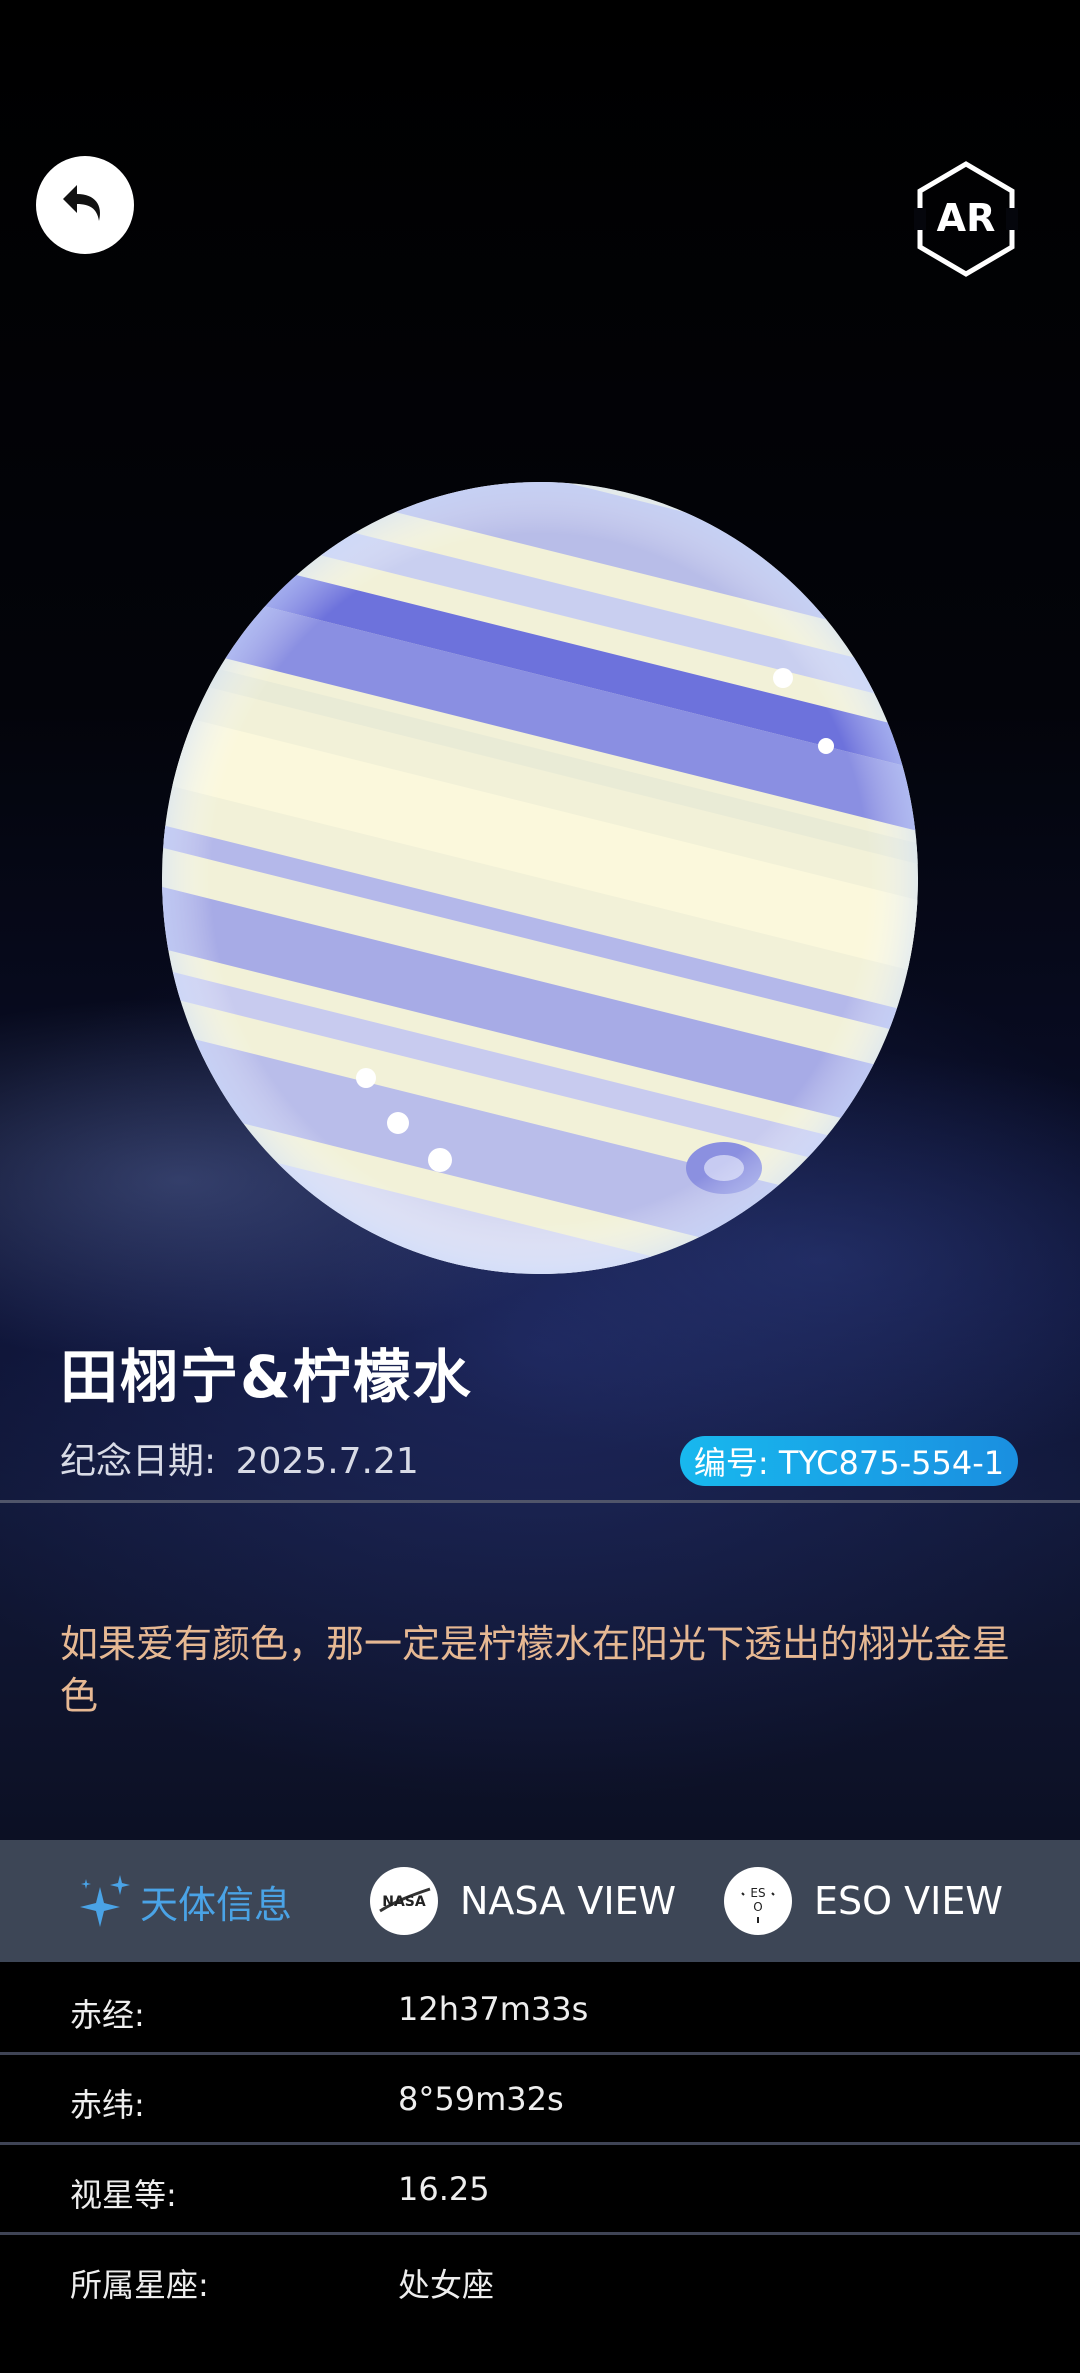  What do you see at coordinates (481, 2099) in the screenshot?
I see `info-value: 8°59m32s` at bounding box center [481, 2099].